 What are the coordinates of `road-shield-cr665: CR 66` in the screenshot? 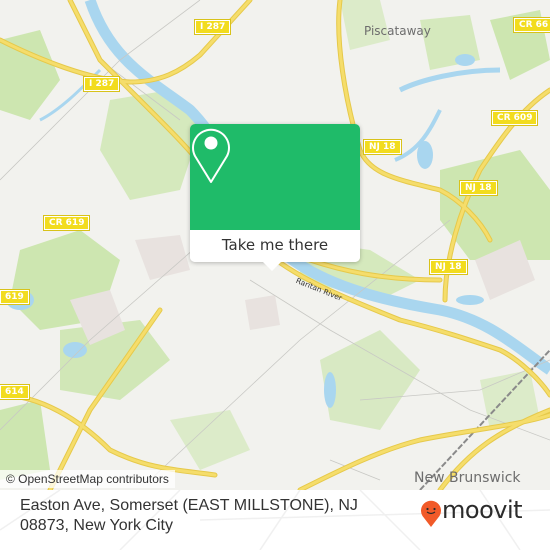 It's located at (531, 25).